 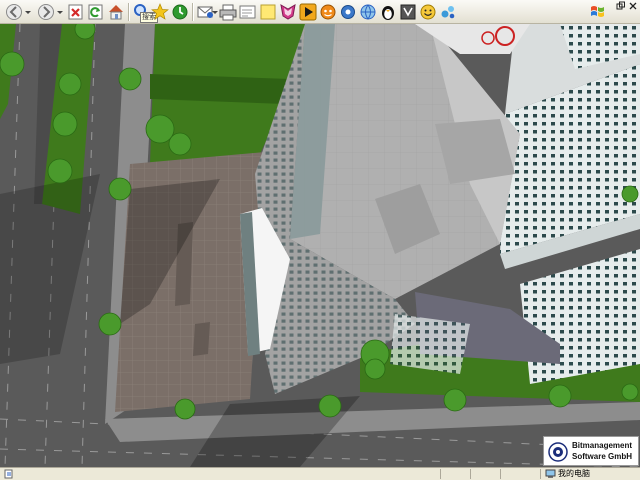 What do you see at coordinates (574, 473) in the screenshot?
I see `security-zone-label: 我的电脑` at bounding box center [574, 473].